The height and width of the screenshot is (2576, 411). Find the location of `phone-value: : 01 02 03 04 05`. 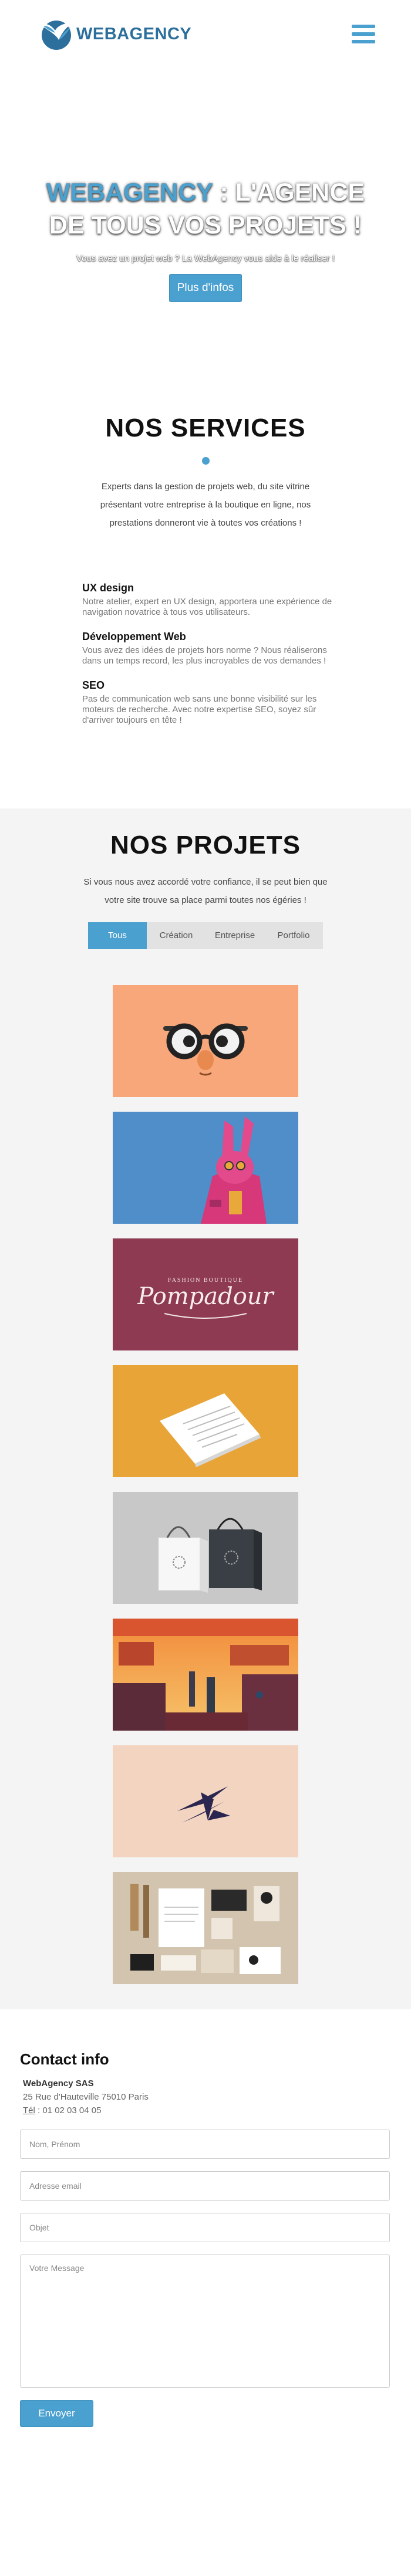

phone-value: : 01 02 03 04 05 is located at coordinates (68, 2110).